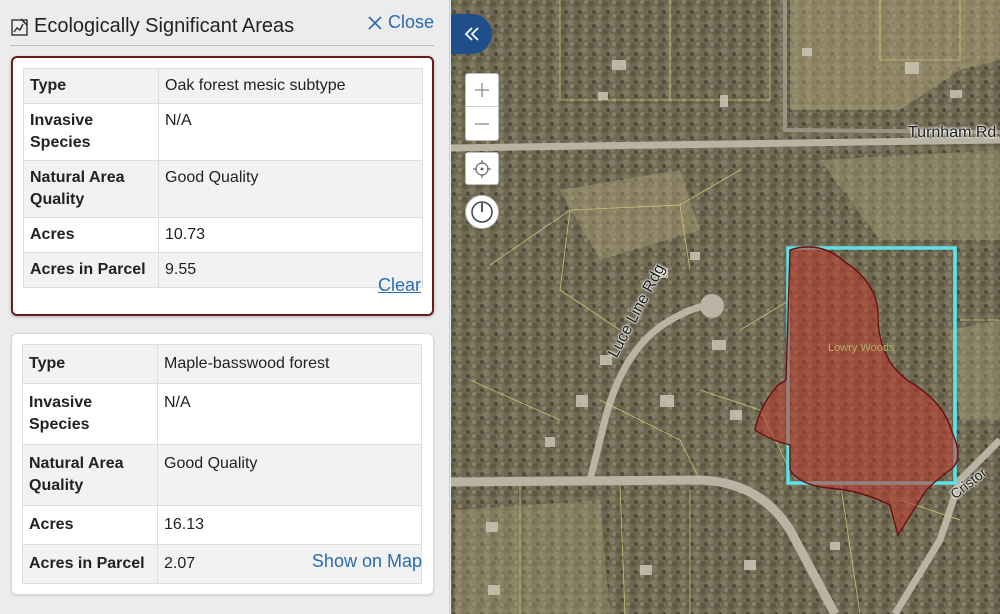 This screenshot has width=1000, height=614. I want to click on table-row: Type Maple-basswood forest, so click(222, 364).